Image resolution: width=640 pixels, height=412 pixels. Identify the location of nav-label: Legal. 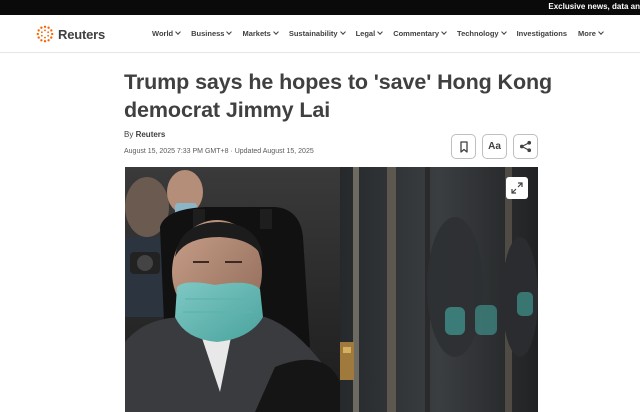
(365, 33).